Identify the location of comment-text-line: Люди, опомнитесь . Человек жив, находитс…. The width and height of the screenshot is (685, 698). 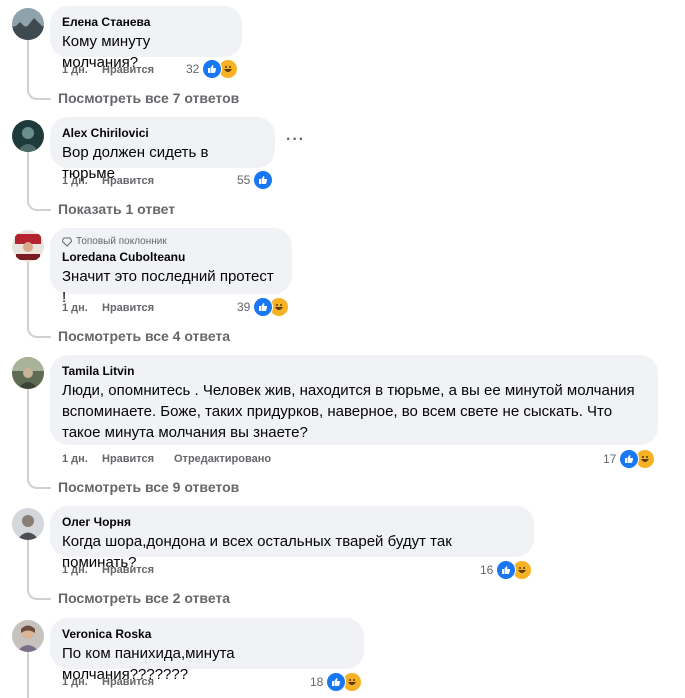
(348, 390).